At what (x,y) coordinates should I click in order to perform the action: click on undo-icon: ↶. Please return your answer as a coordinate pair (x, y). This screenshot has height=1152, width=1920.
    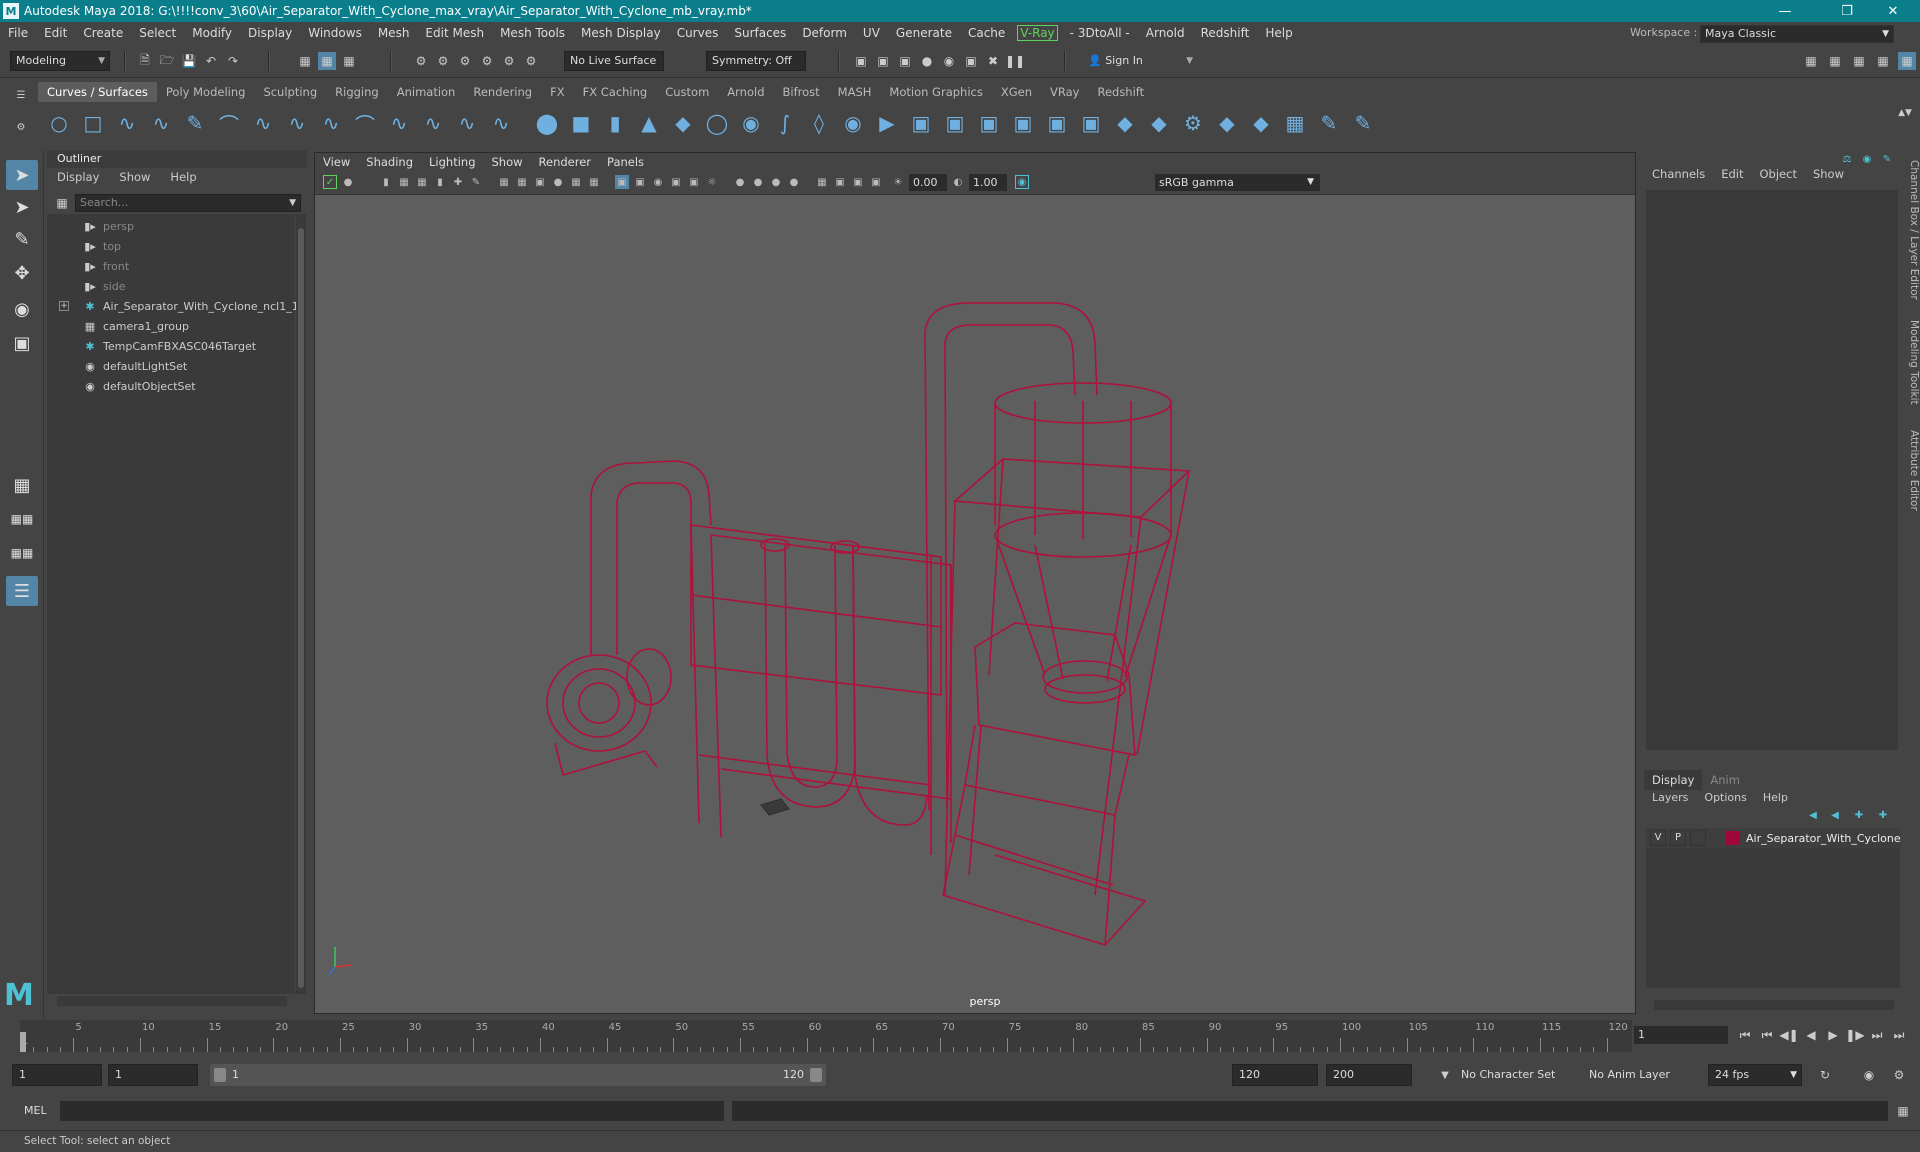
    Looking at the image, I should click on (211, 61).